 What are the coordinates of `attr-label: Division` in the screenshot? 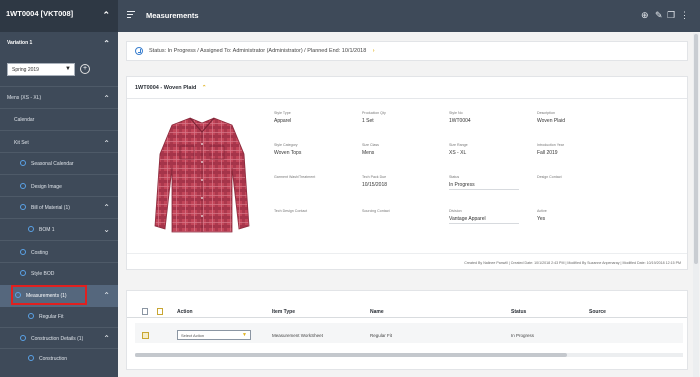 It's located at (455, 211).